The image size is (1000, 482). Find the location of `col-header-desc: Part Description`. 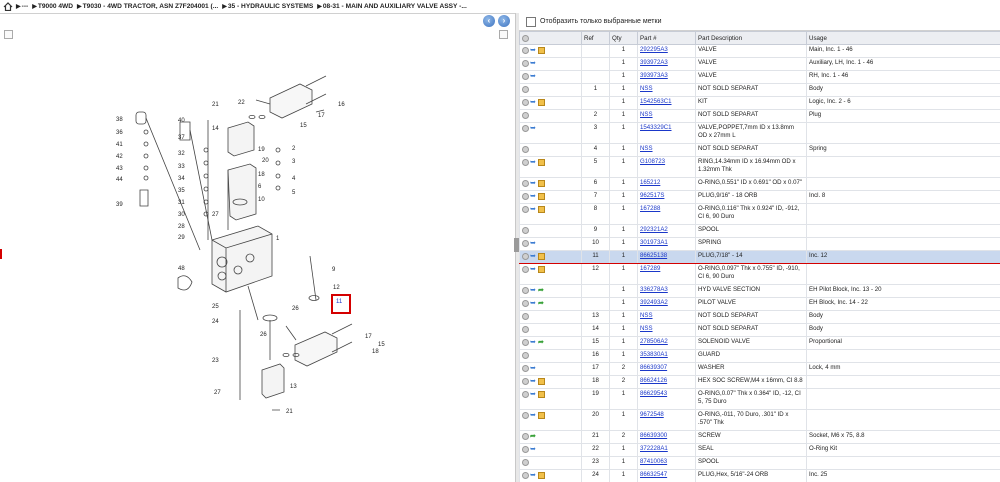

col-header-desc: Part Description is located at coordinates (751, 38).